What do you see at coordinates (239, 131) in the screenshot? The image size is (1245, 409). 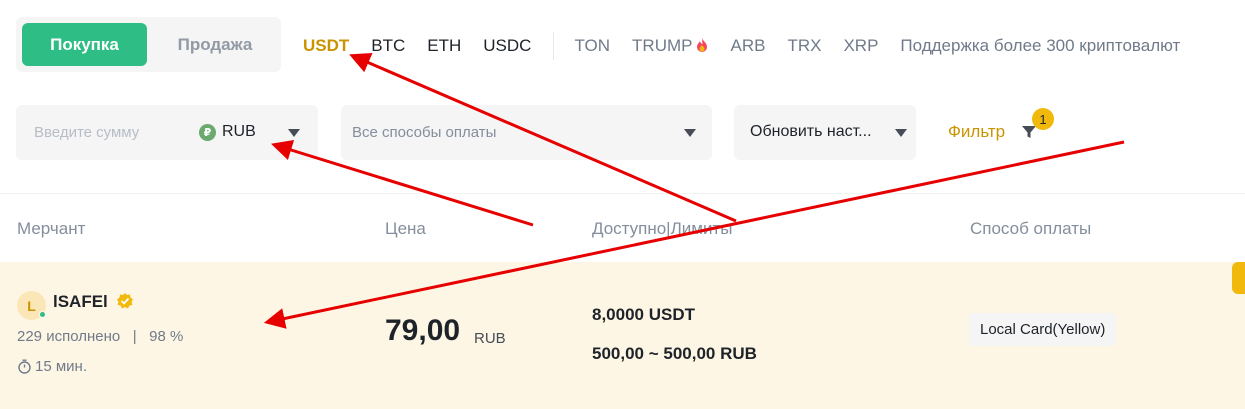 I see `currency-label: RUB` at bounding box center [239, 131].